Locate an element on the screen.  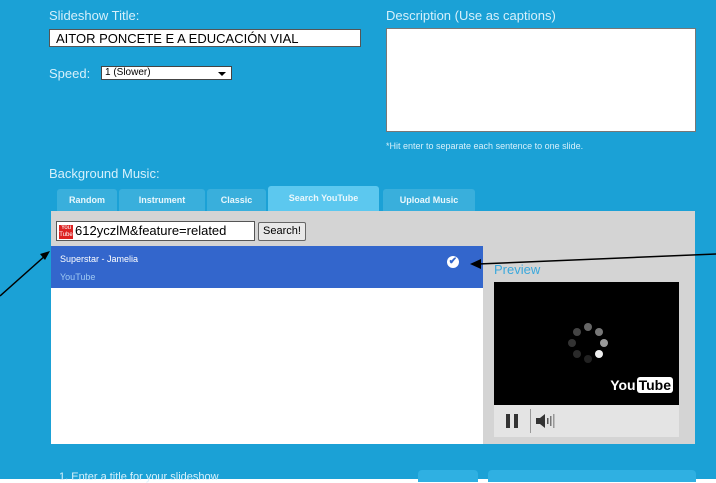
arrow-to-result-icon is located at coordinates (25, 274).